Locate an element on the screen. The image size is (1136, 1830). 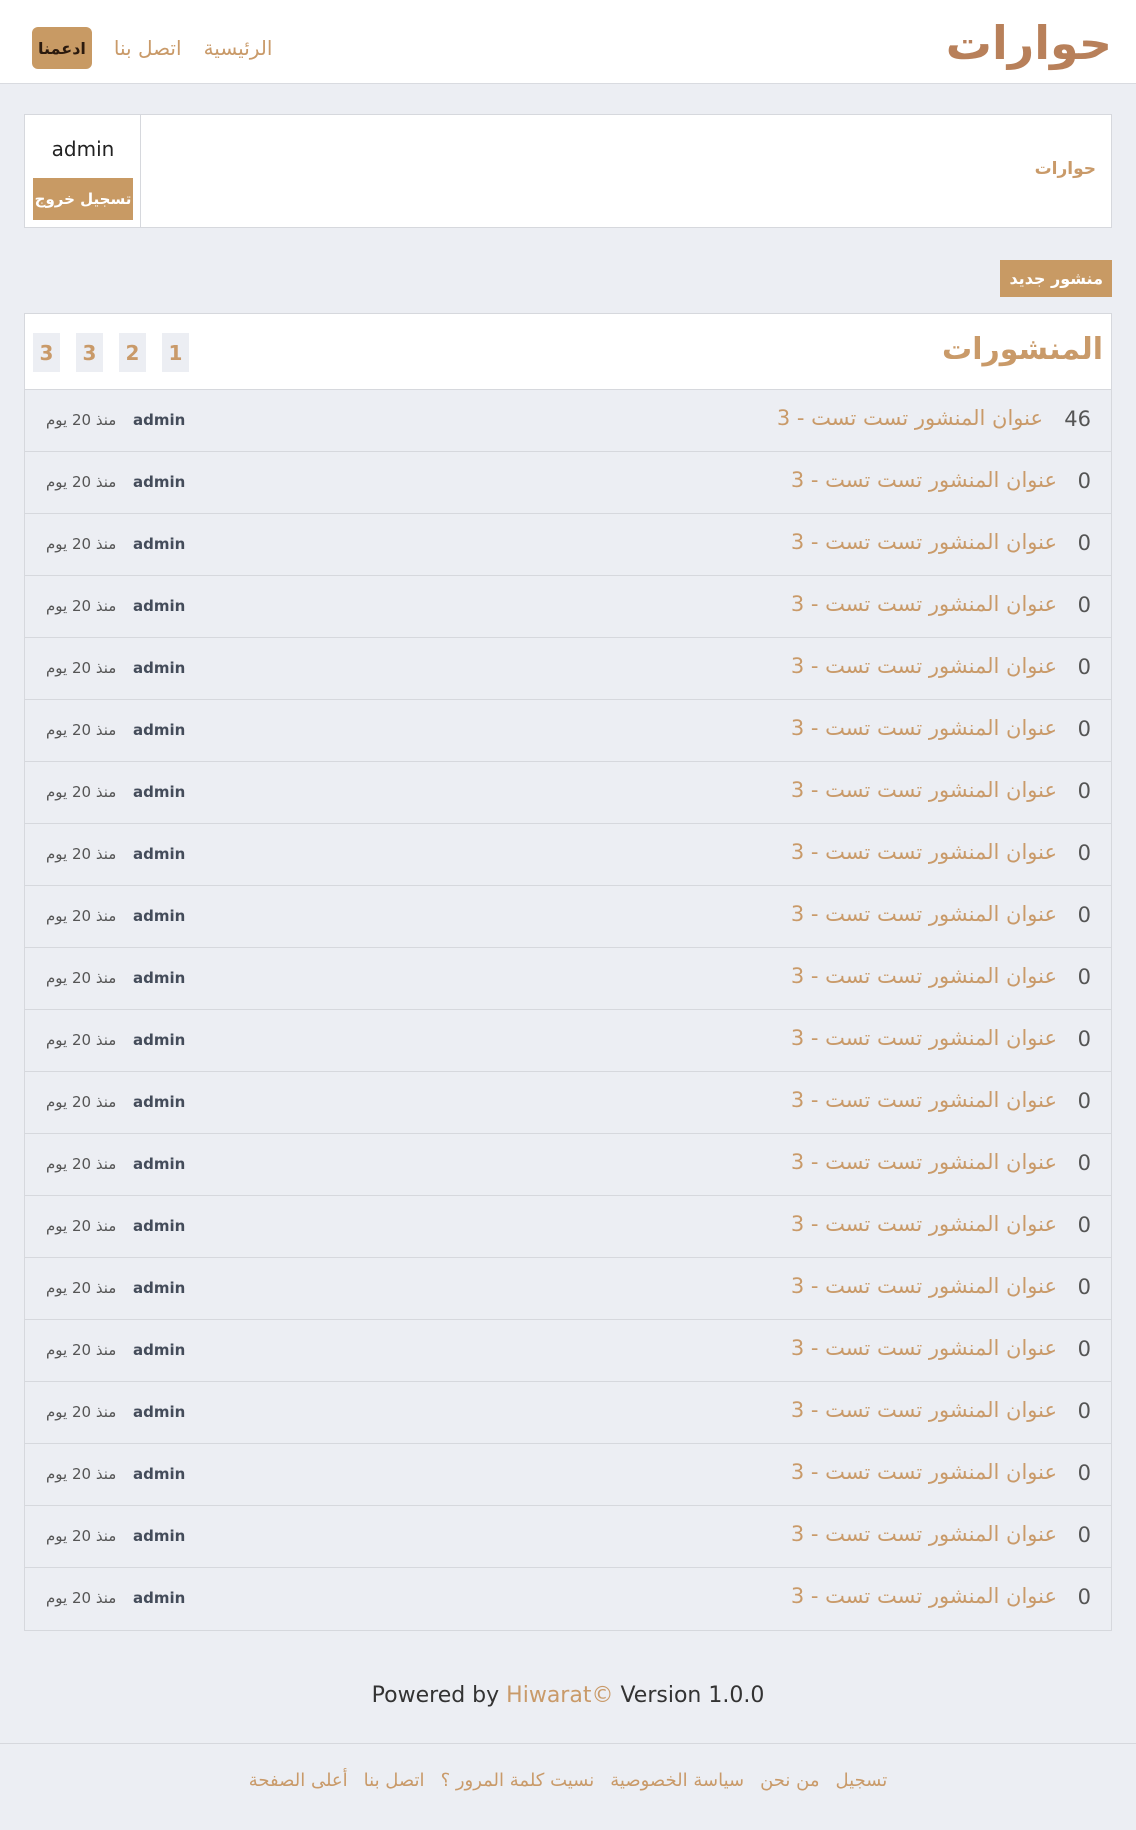
footer-link: اتصل بنا is located at coordinates (394, 1780).